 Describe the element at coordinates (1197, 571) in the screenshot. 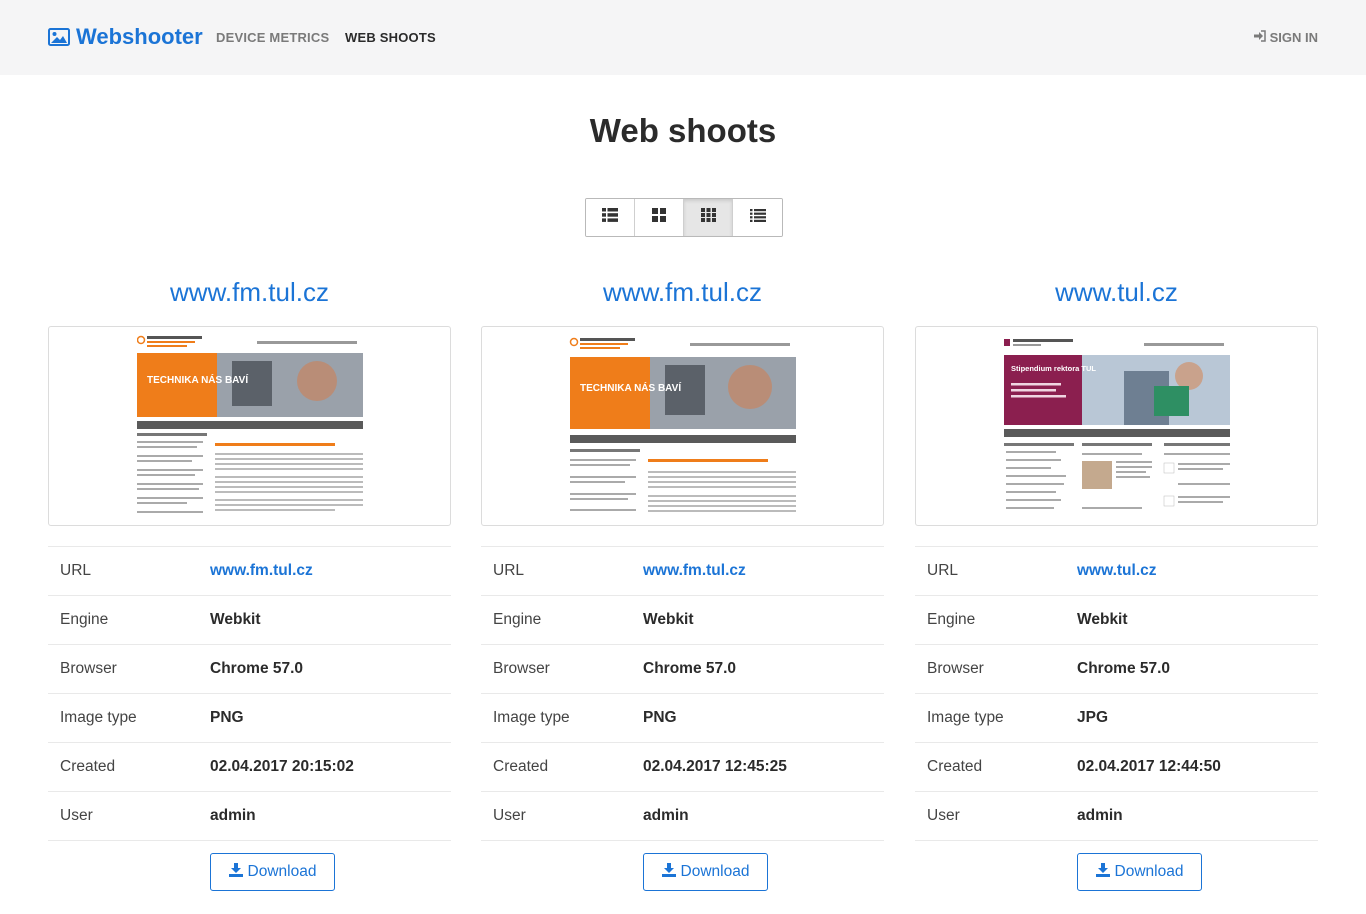

I see `shoot-url-link: www.tul.cz` at that location.